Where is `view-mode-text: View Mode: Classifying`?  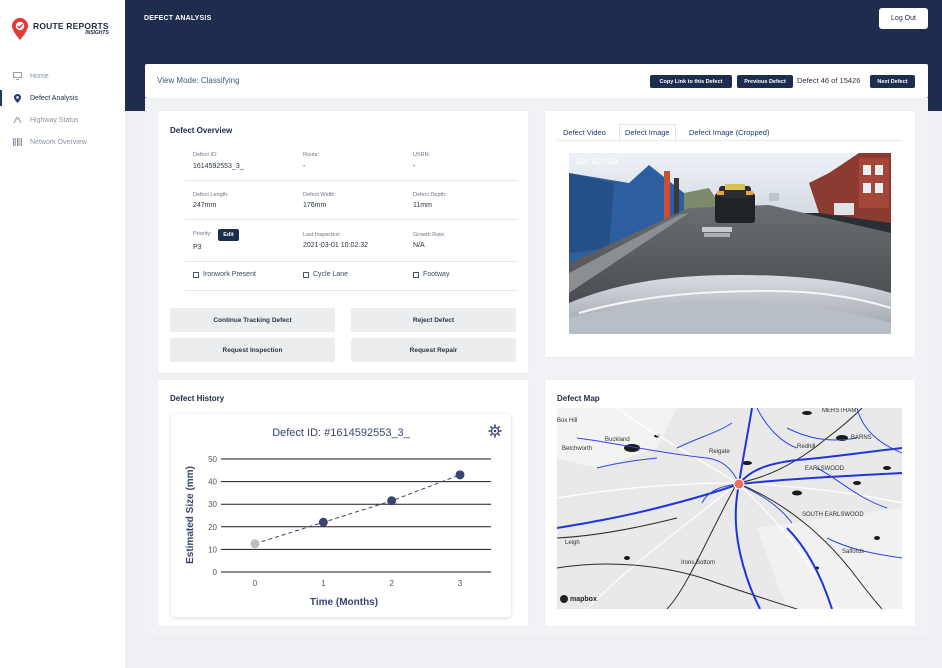 view-mode-text: View Mode: Classifying is located at coordinates (198, 80).